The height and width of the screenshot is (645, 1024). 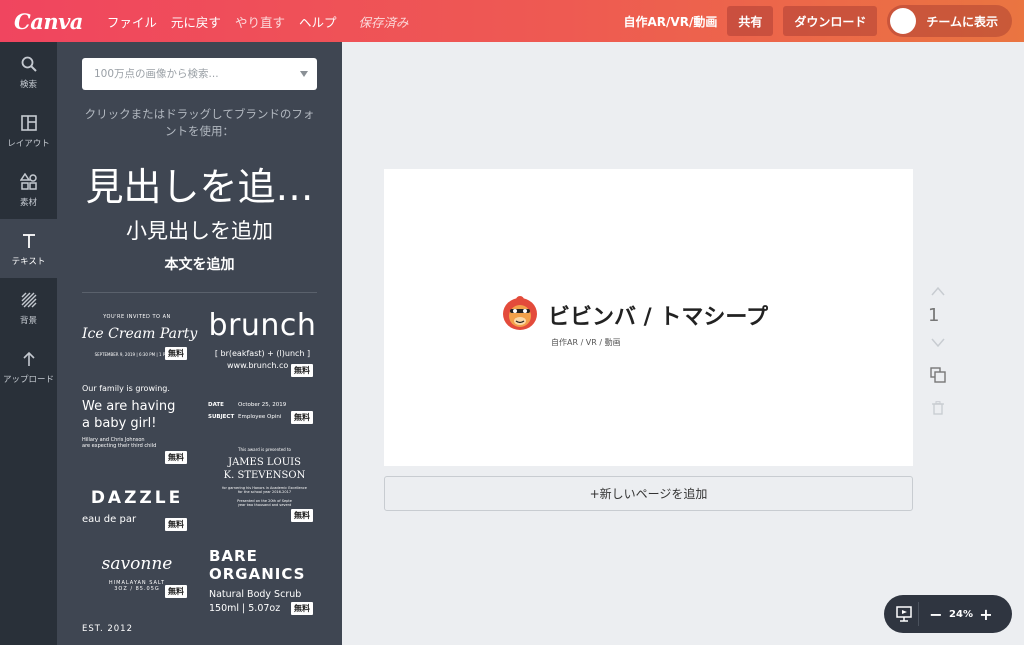 What do you see at coordinates (830, 21) in the screenshot?
I see `download-button: ダウンロード` at bounding box center [830, 21].